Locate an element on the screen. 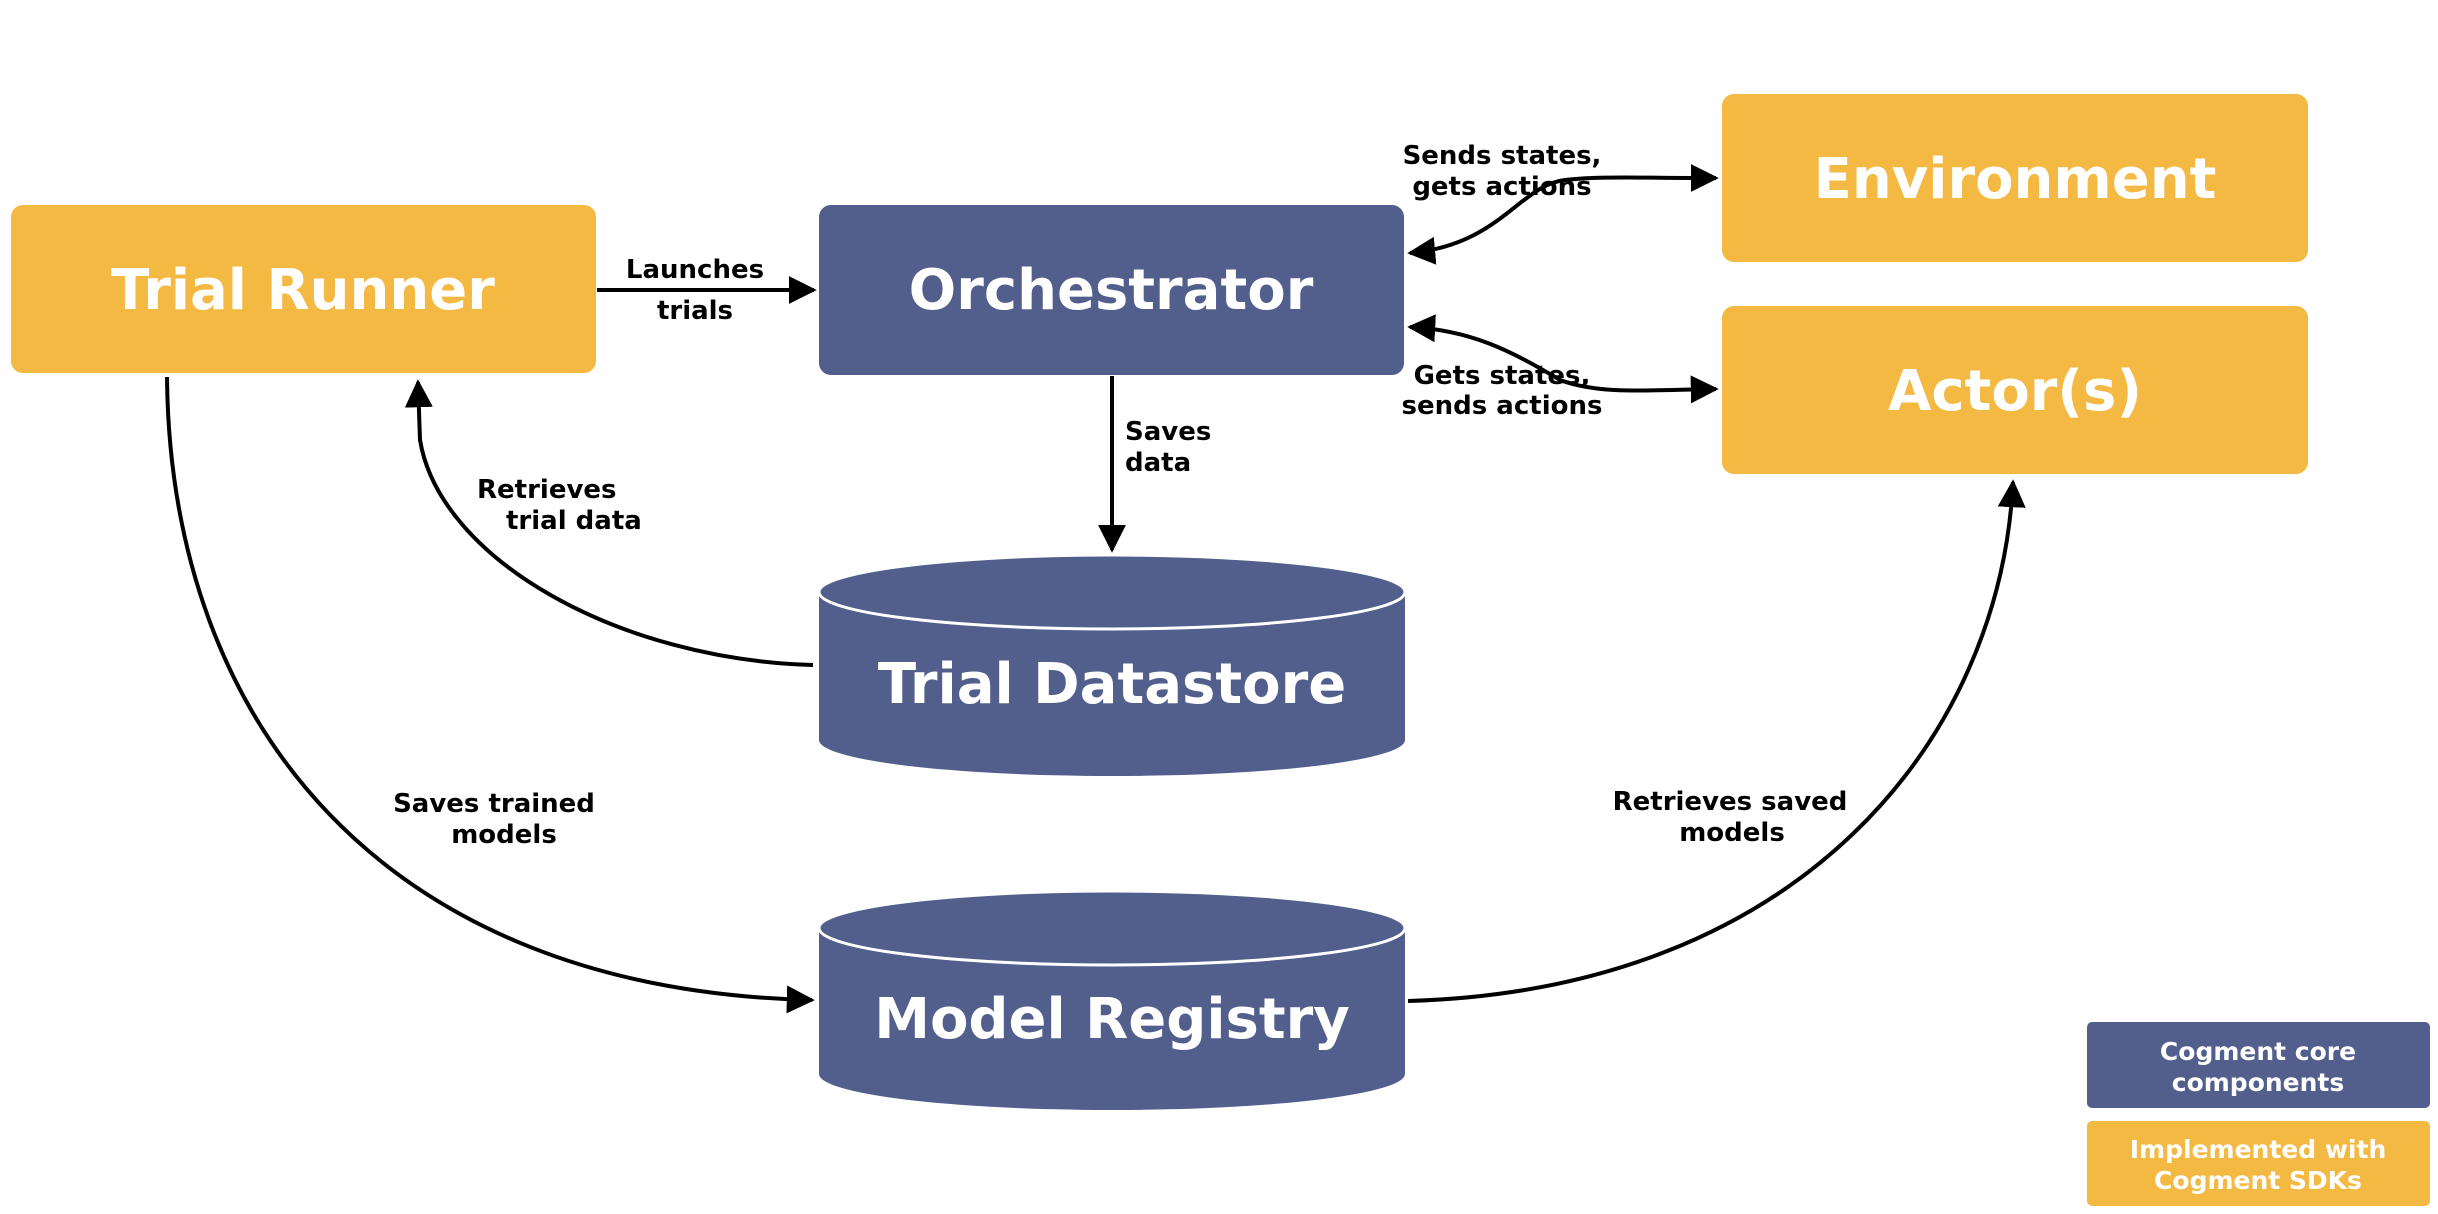 The height and width of the screenshot is (1214, 2438). legend-sdk-line1: Implemented with is located at coordinates (2258, 1149).